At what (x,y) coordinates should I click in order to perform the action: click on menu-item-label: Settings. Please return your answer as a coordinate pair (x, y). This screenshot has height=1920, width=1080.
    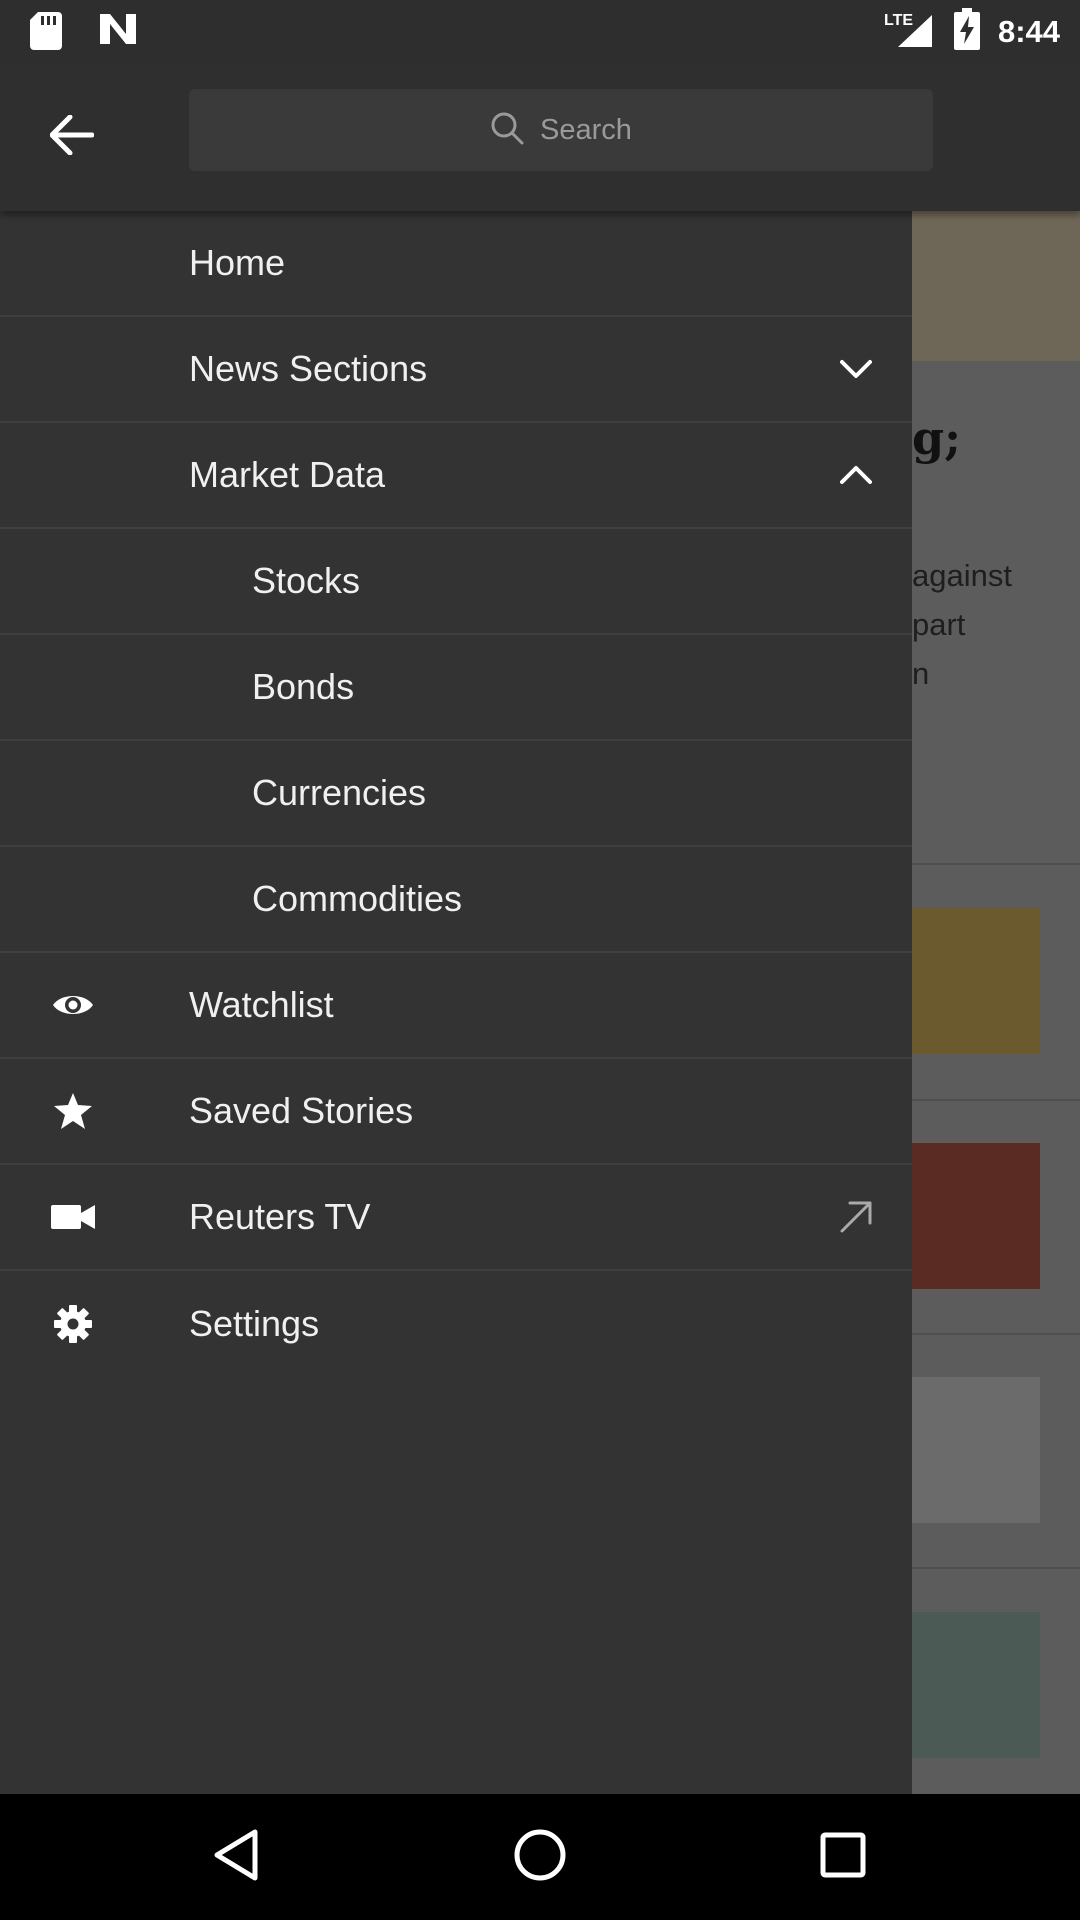
    Looking at the image, I should click on (254, 1323).